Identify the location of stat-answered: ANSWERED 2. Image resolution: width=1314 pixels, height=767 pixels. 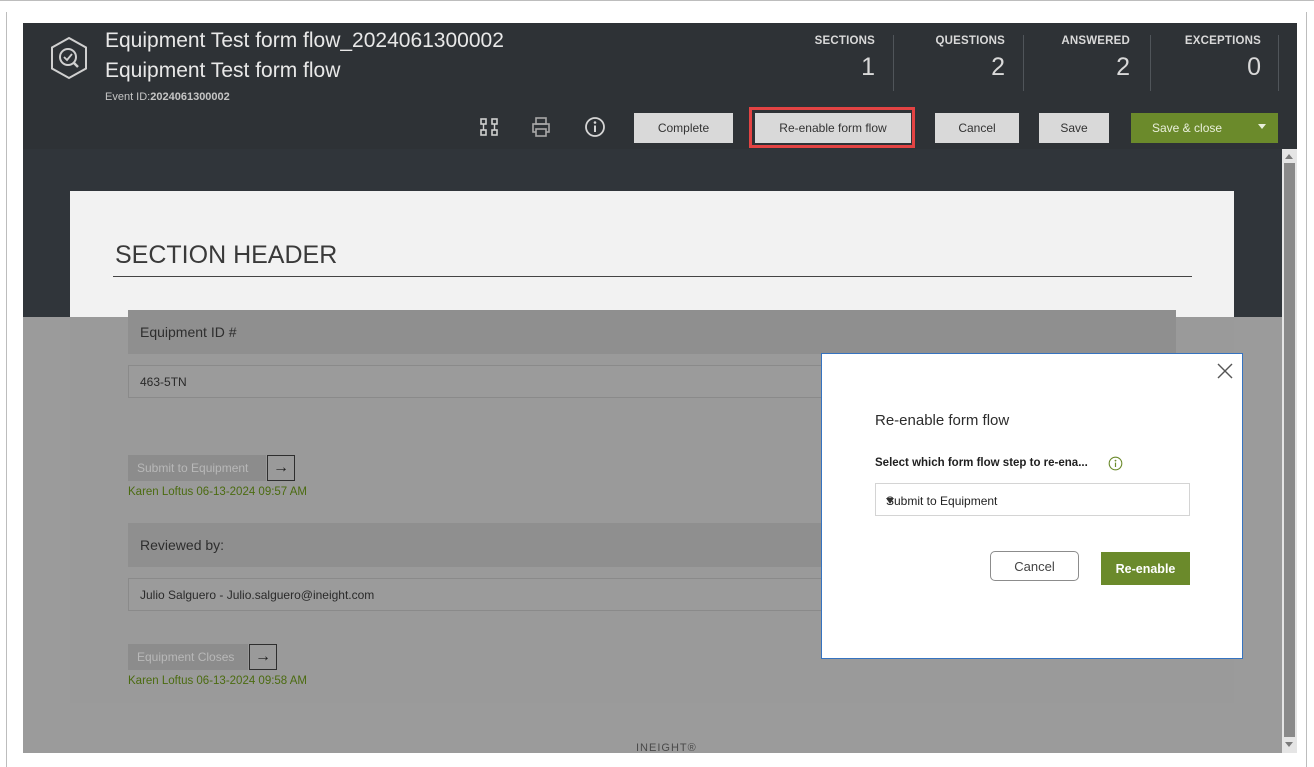
(1095, 58).